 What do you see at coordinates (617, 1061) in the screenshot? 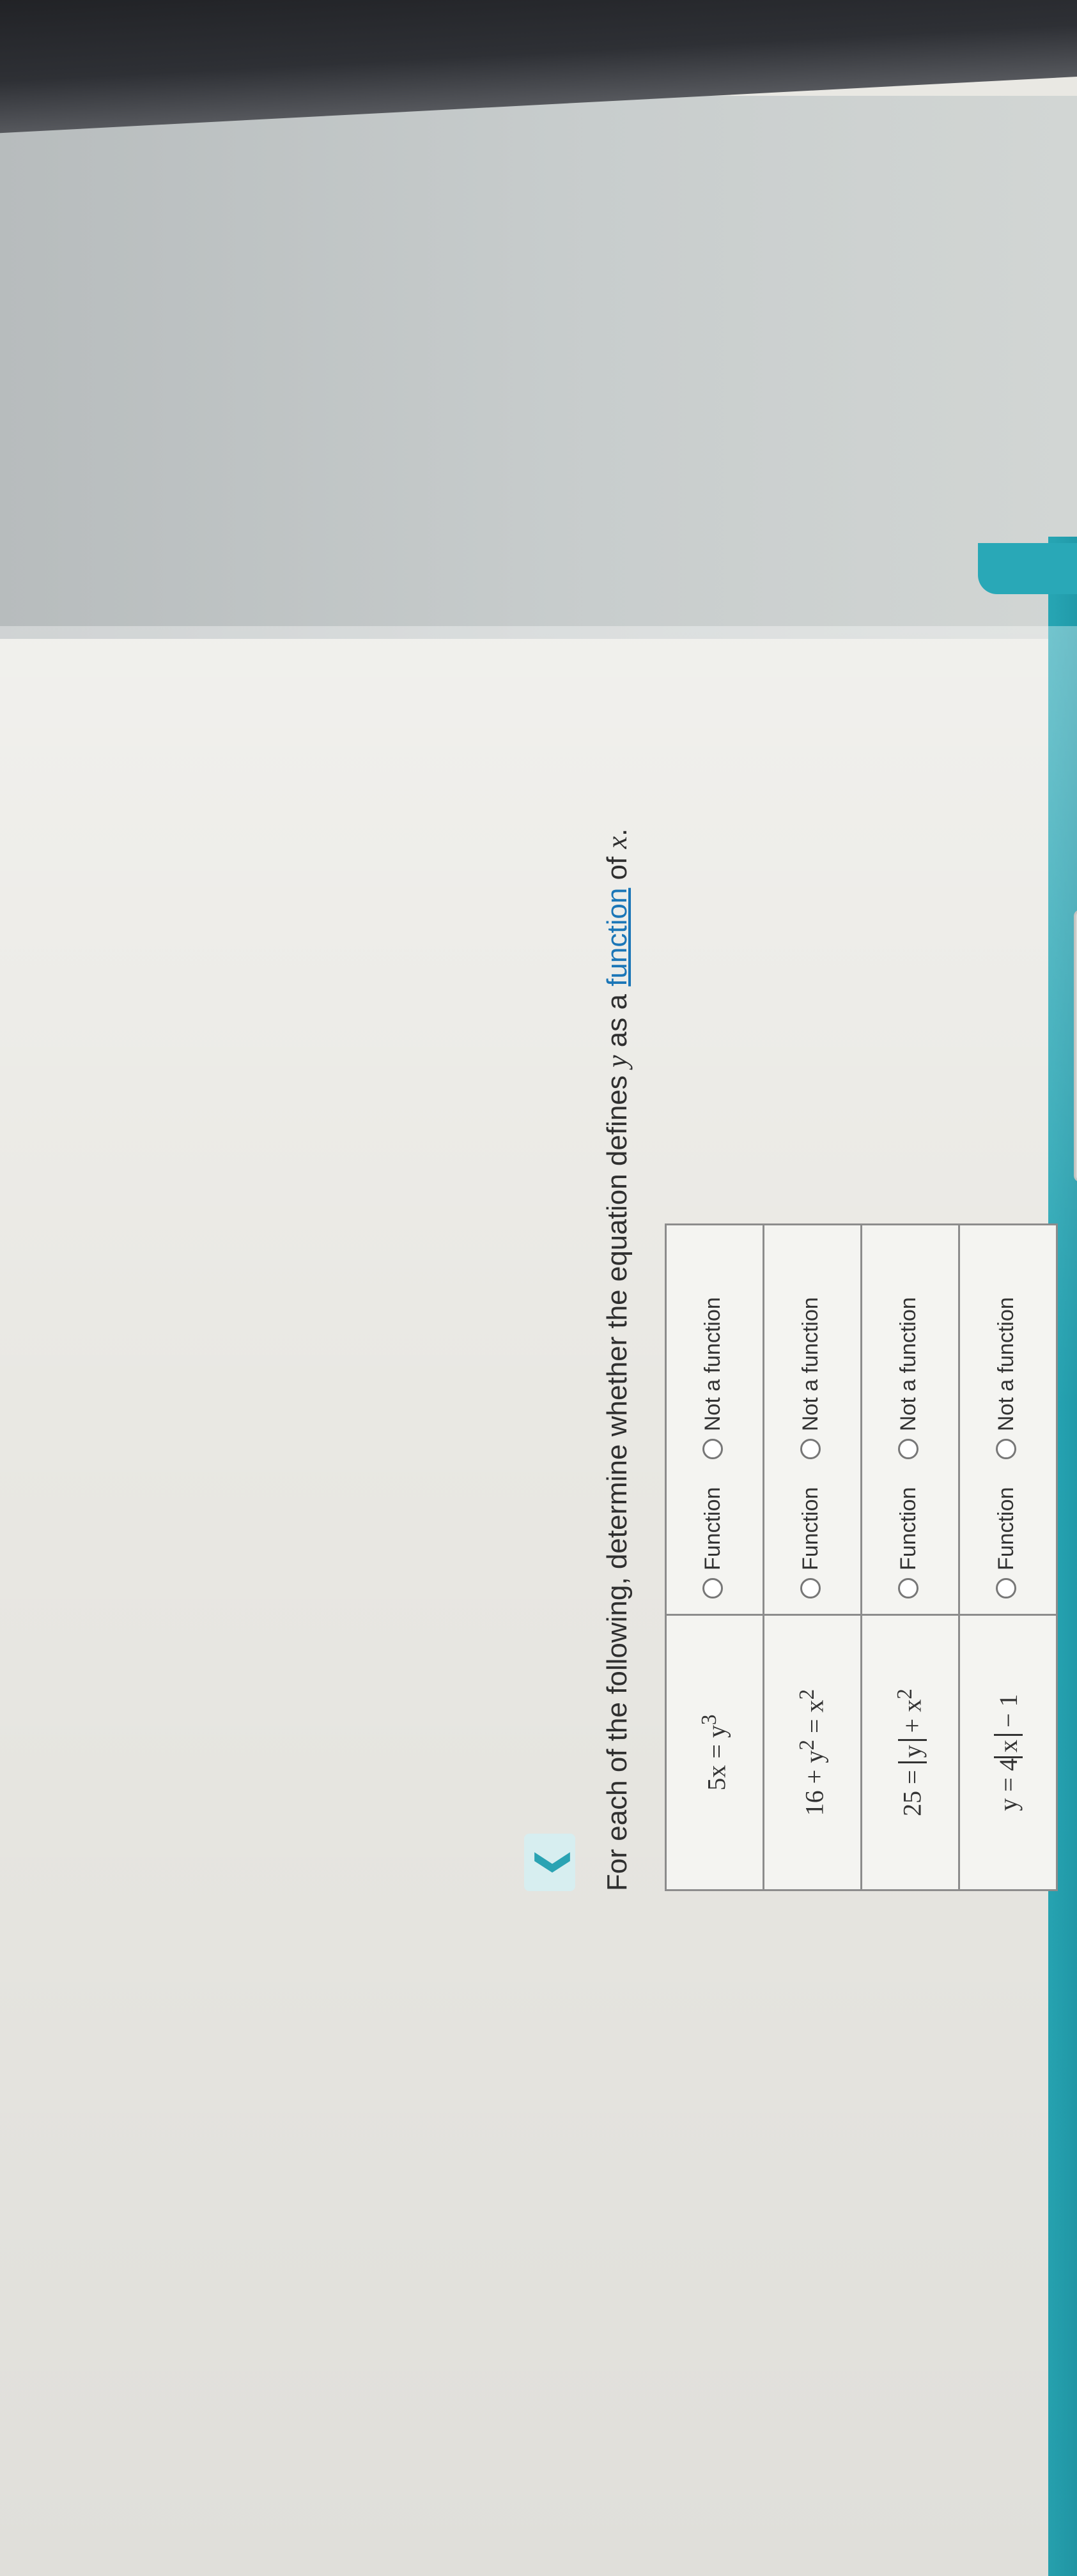
I see `prompt-var-y: y` at bounding box center [617, 1061].